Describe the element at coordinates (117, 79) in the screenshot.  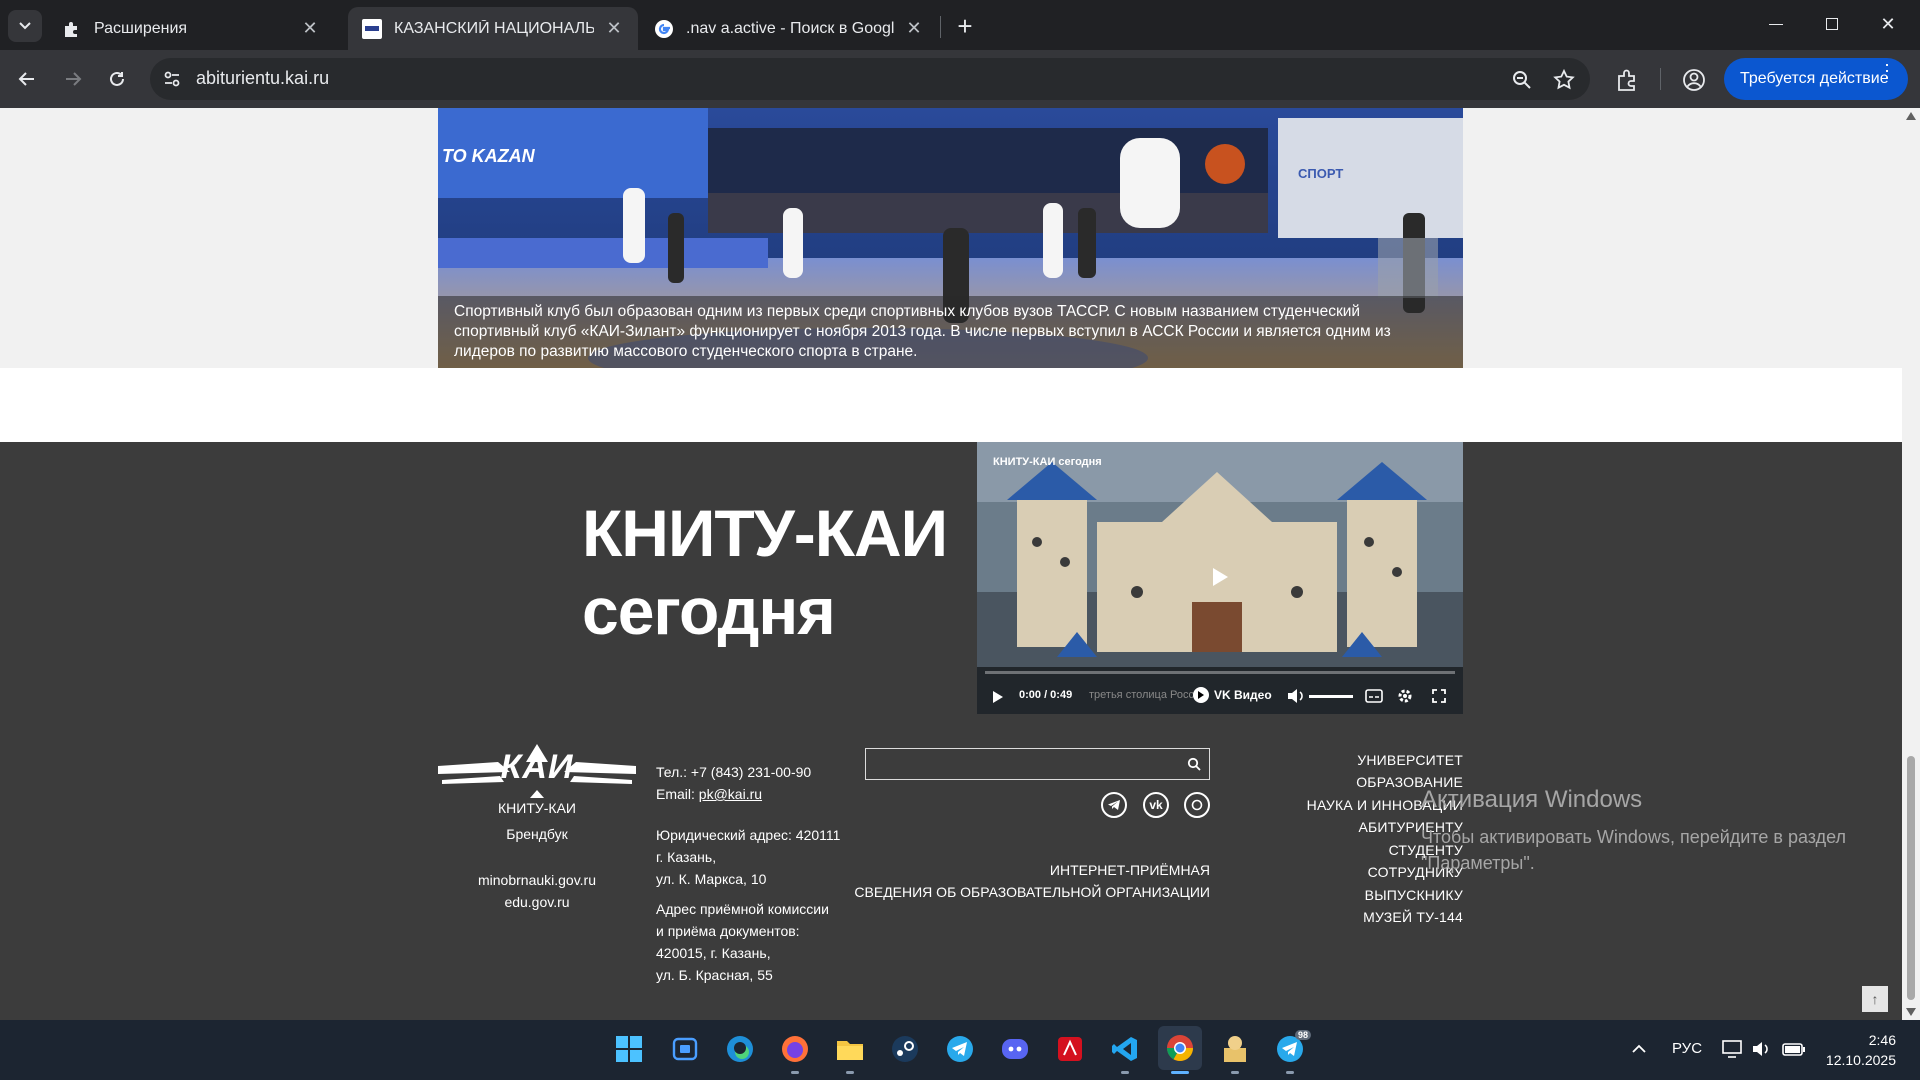
I see `reload-button` at that location.